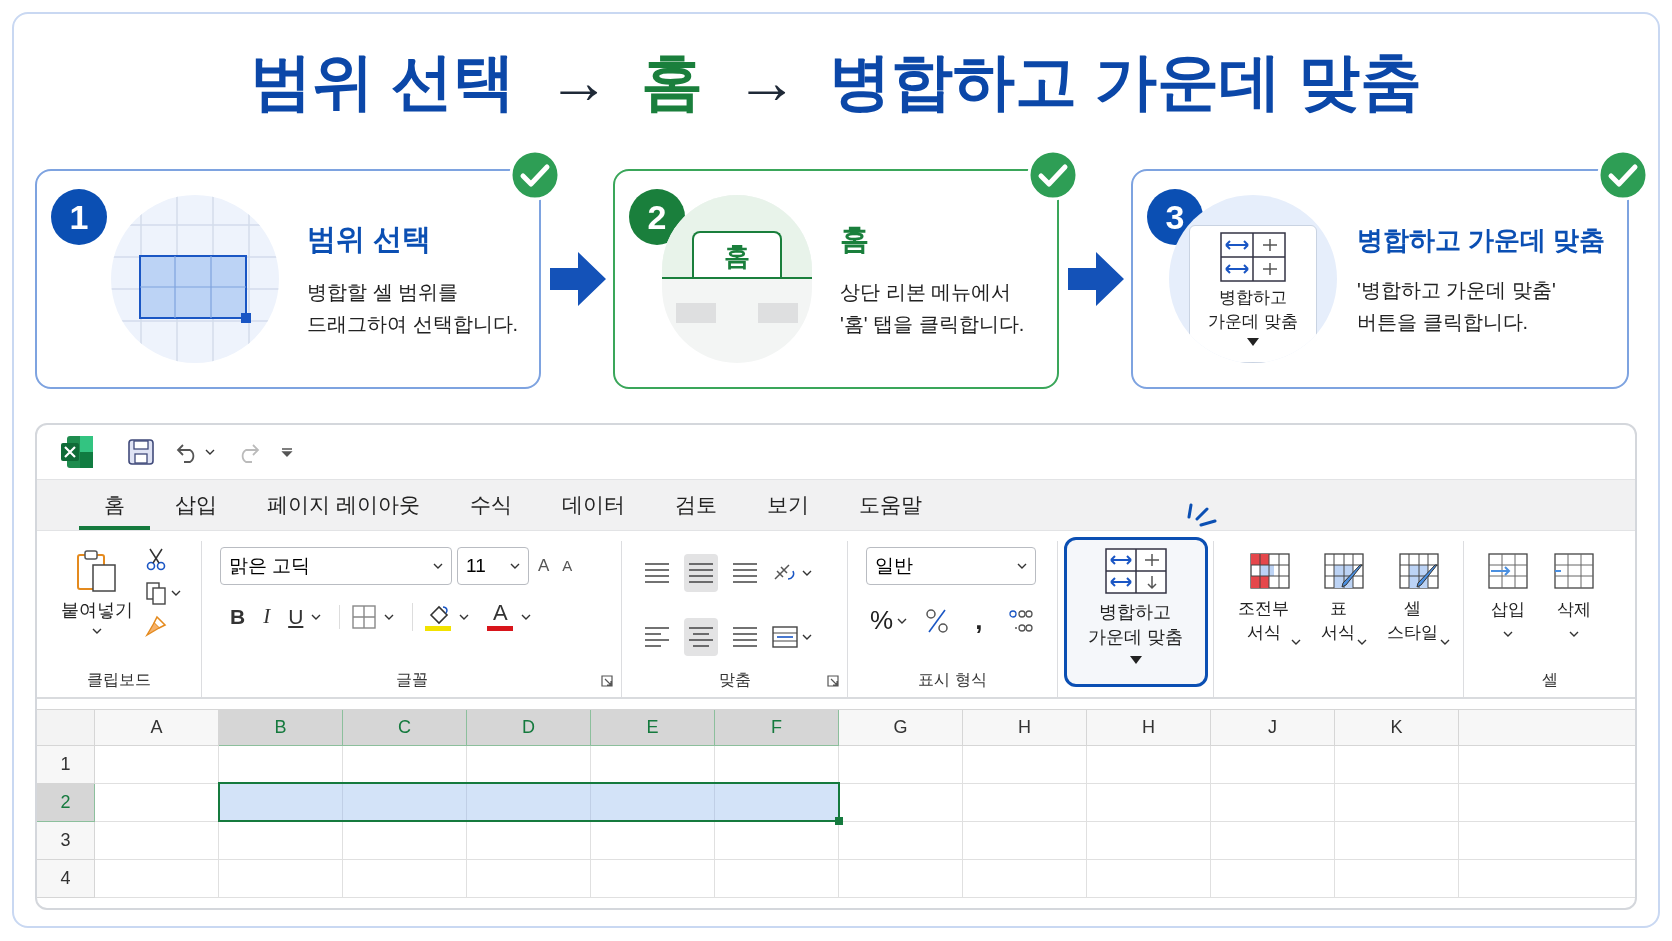 Image resolution: width=1672 pixels, height=941 pixels. I want to click on underline-button: U, so click(296, 617).